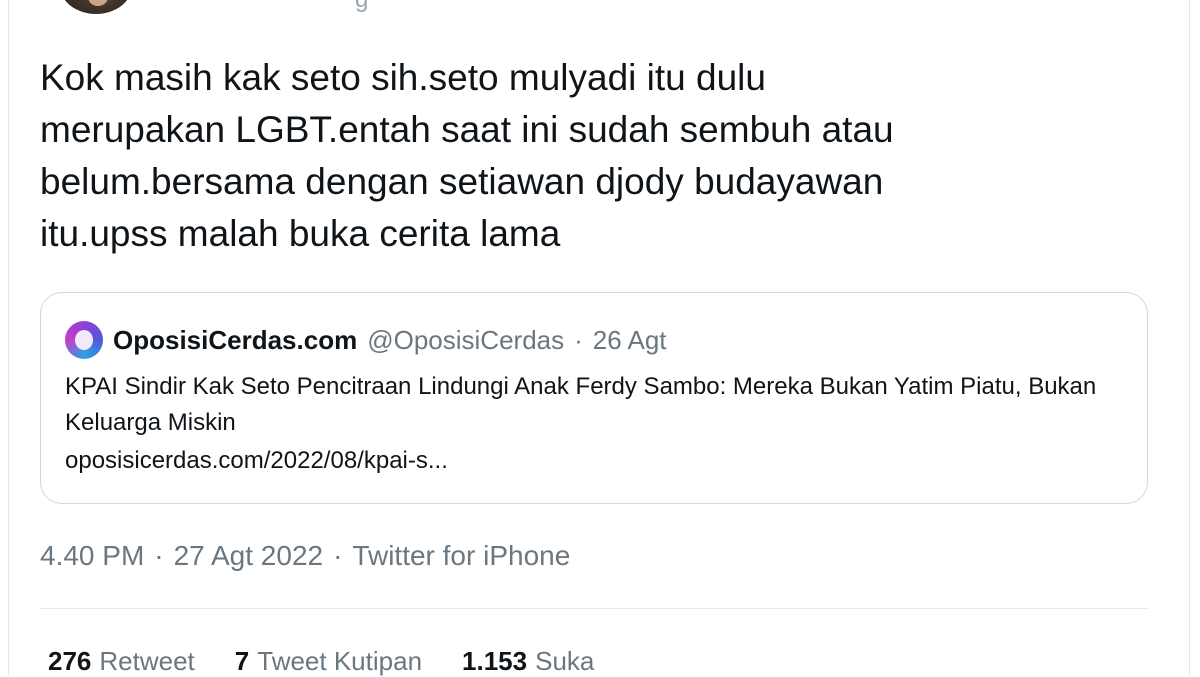  Describe the element at coordinates (340, 661) in the screenshot. I see `quote-label: Tweet Kutipan` at that location.